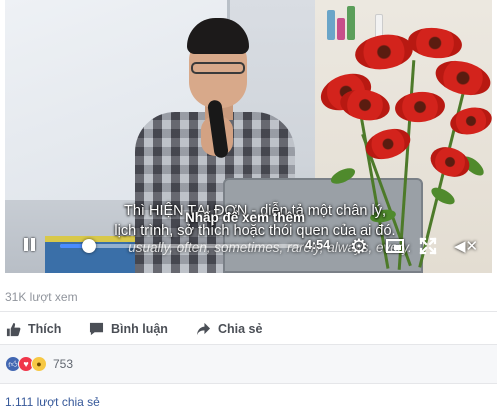 This screenshot has width=497, height=418. What do you see at coordinates (248, 364) in the screenshot?
I see `reactions-bar` at bounding box center [248, 364].